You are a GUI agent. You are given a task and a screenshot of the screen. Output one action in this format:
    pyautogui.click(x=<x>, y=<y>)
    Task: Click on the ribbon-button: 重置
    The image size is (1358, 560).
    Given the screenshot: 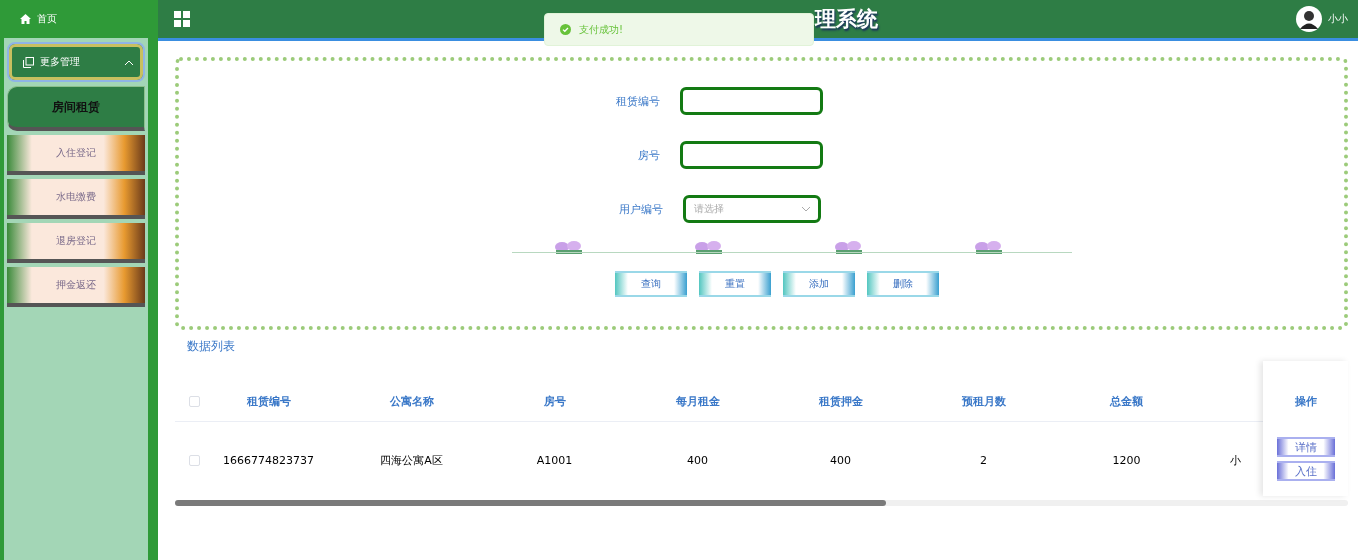 What is the action you would take?
    pyautogui.click(x=734, y=284)
    